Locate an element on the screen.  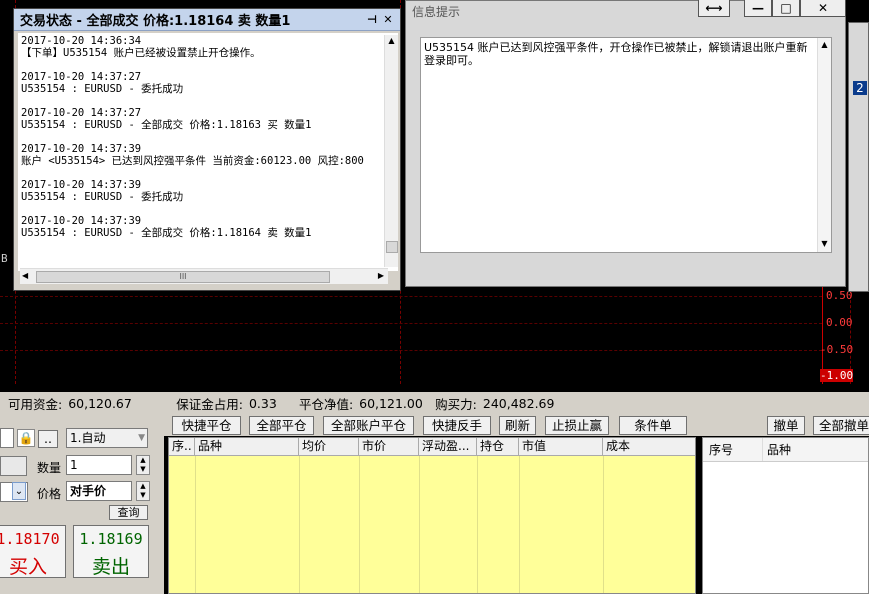
buy-price: 1.18170 is located at coordinates (30, 539).